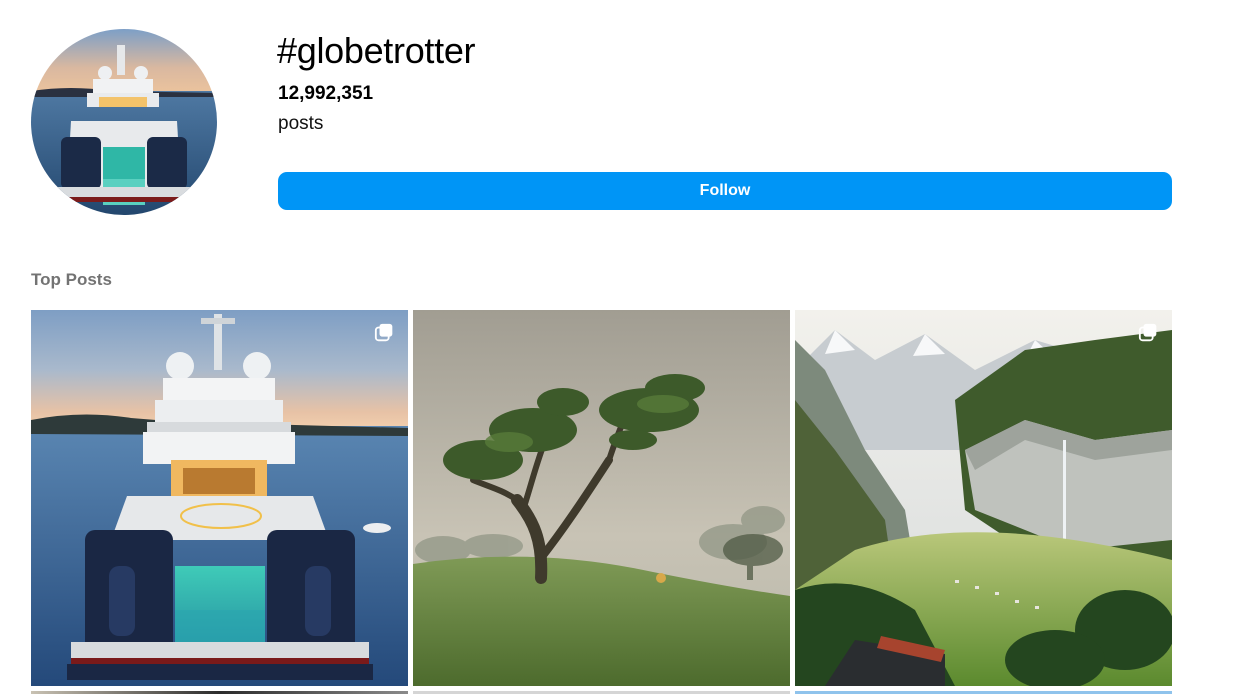 The image size is (1248, 694). Describe the element at coordinates (124, 122) in the screenshot. I see `hashtag-avatar` at that location.